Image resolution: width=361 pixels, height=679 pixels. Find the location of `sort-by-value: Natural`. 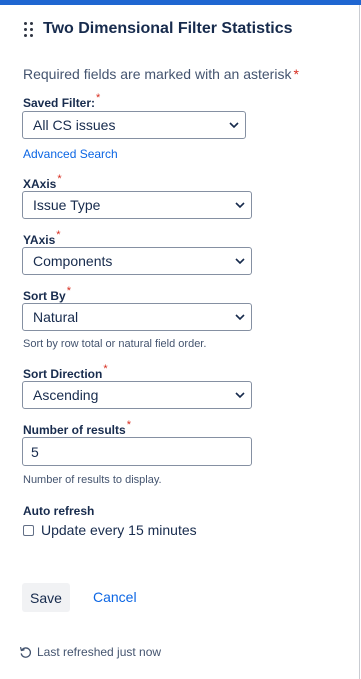

sort-by-value: Natural is located at coordinates (56, 317).